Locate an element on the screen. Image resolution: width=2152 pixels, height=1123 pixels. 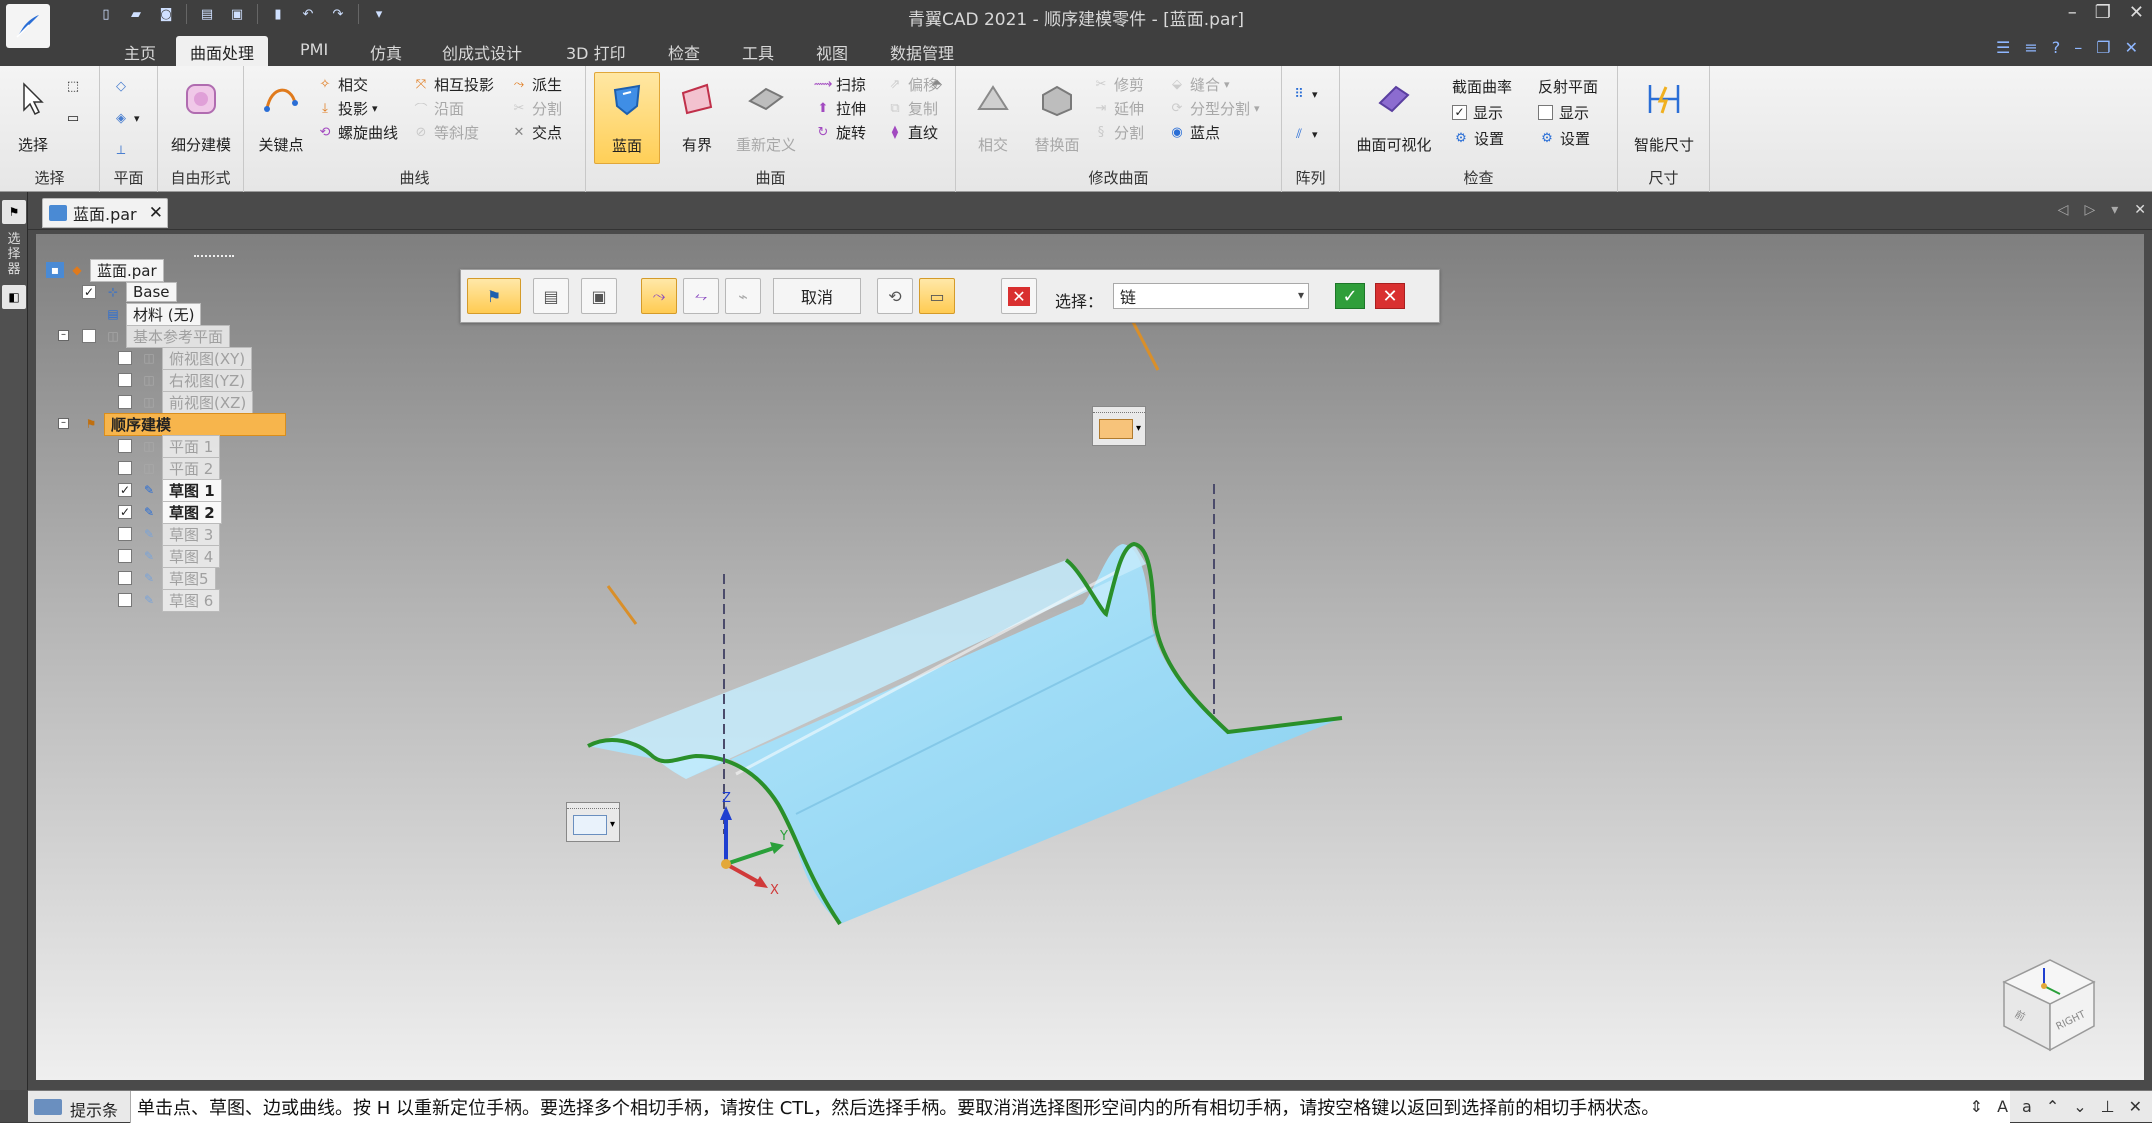
layout-icon: ☰ is located at coordinates (2003, 47).